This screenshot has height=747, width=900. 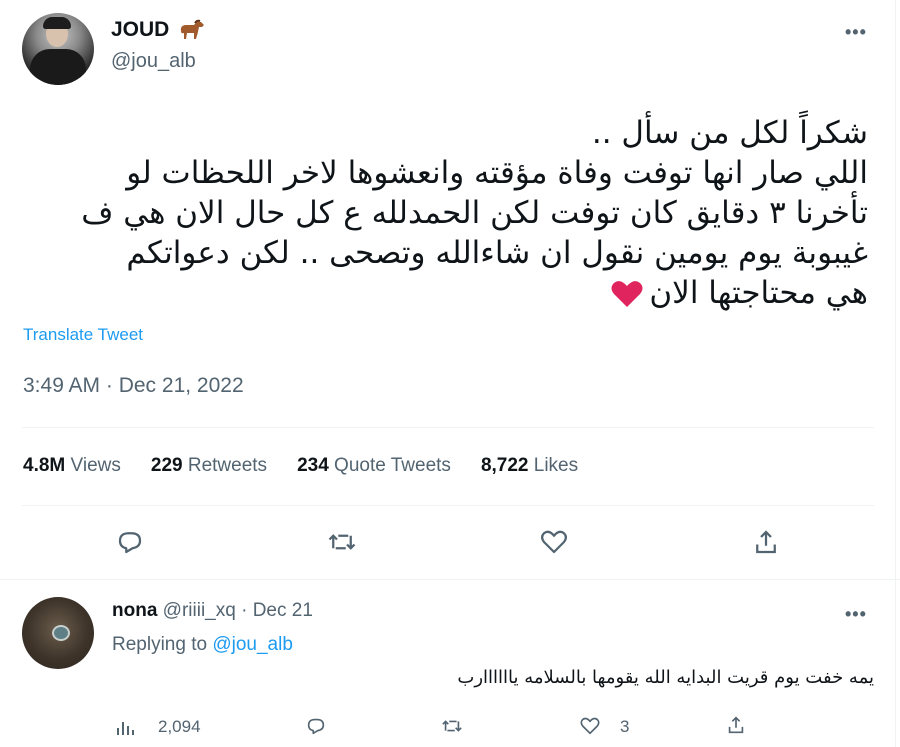 What do you see at coordinates (374, 466) in the screenshot?
I see `quote-tweets-stat: 234 Quote Tweets` at bounding box center [374, 466].